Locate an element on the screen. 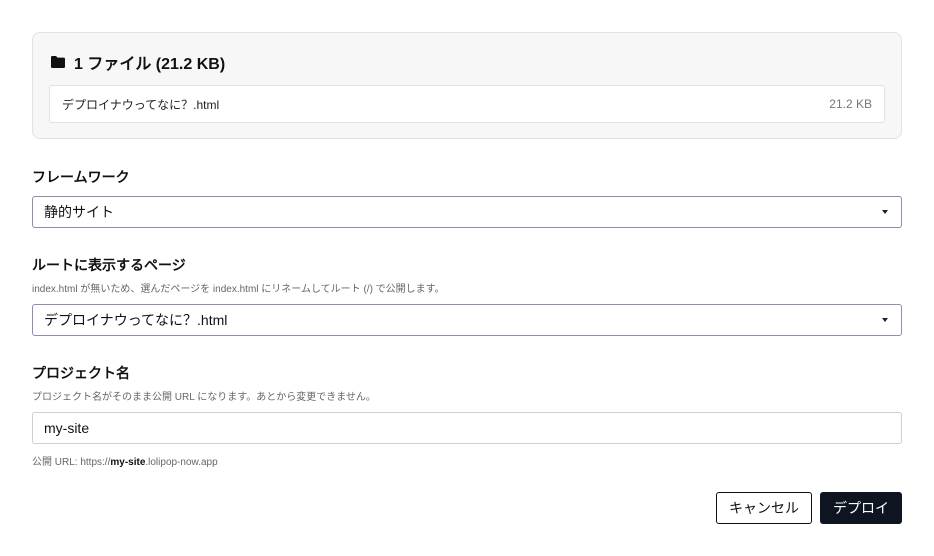 This screenshot has height=556, width=934. project-name-label: プロジェクト名 is located at coordinates (81, 373).